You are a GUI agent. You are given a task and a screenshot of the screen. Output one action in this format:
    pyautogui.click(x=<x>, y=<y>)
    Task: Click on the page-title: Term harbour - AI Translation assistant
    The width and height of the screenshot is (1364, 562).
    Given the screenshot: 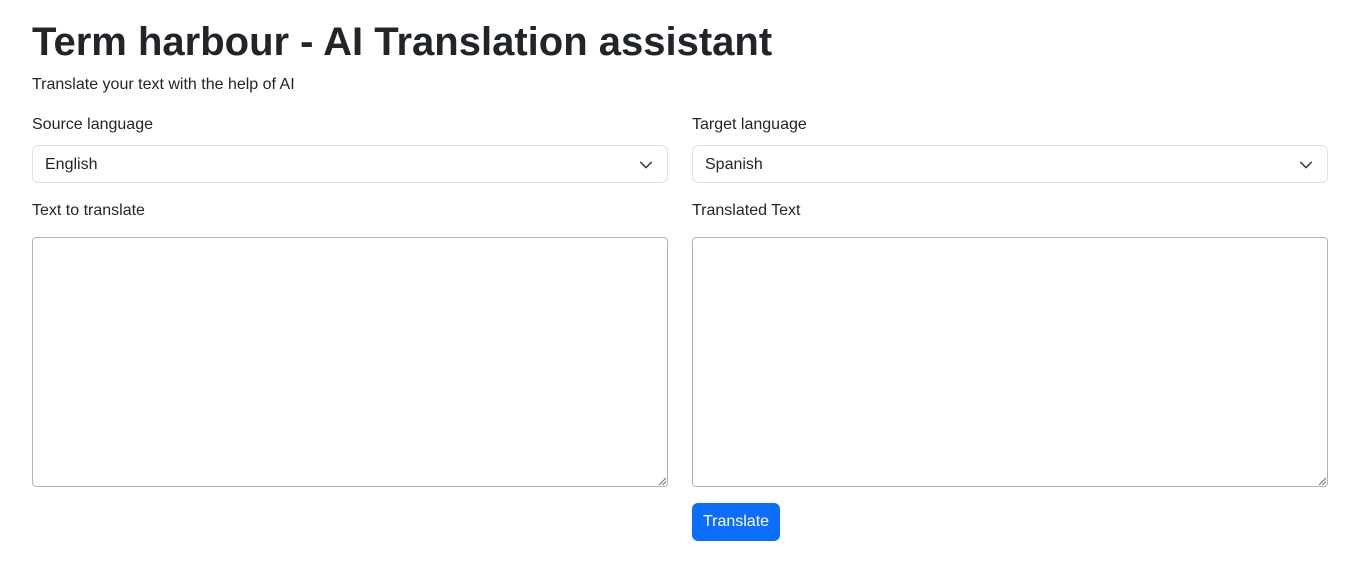 What is the action you would take?
    pyautogui.click(x=402, y=42)
    